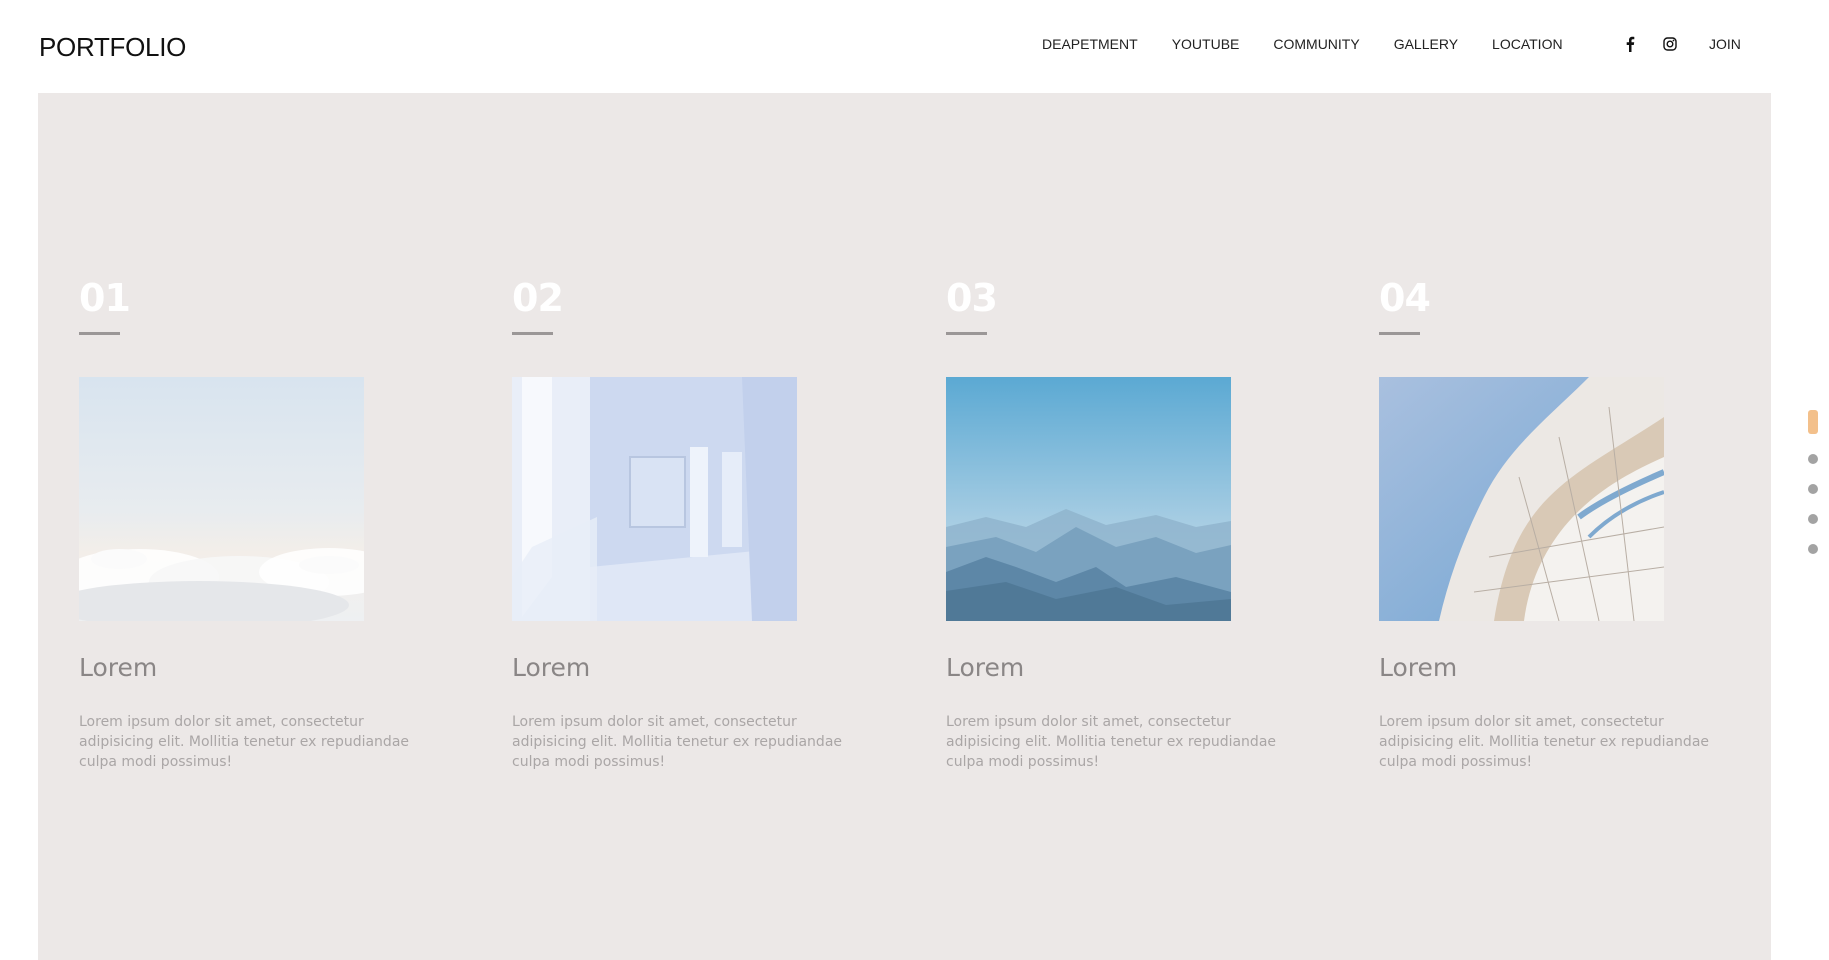  What do you see at coordinates (1725, 44) in the screenshot?
I see `join-link: JOIN` at bounding box center [1725, 44].